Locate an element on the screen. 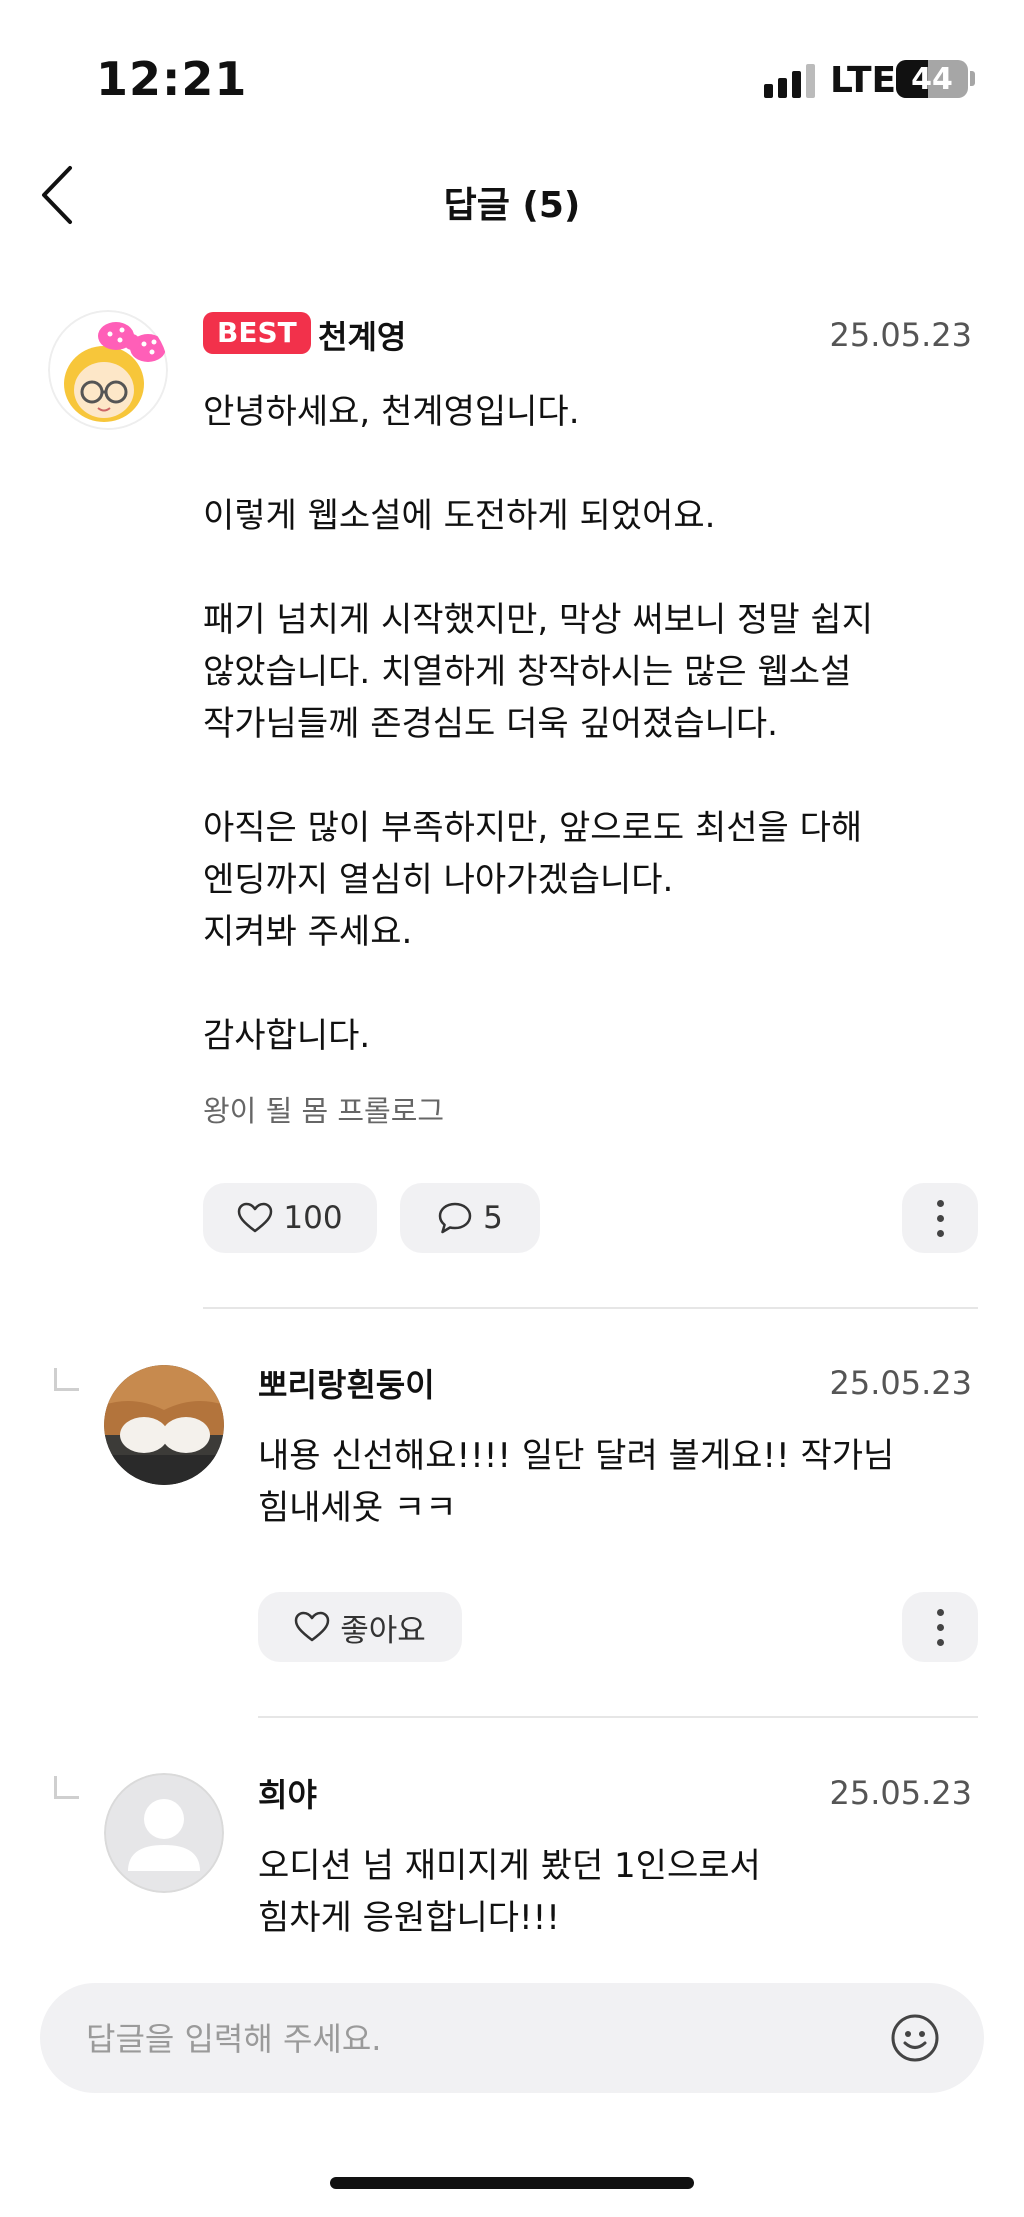 The width and height of the screenshot is (1024, 2217). battery-level: 44 is located at coordinates (932, 79).